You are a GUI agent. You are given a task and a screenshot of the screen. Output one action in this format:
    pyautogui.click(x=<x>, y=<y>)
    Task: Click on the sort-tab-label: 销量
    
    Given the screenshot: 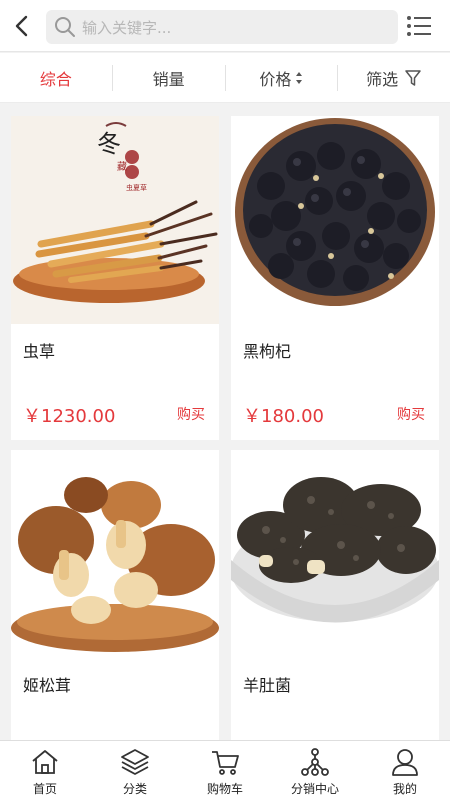 What is the action you would take?
    pyautogui.click(x=168, y=79)
    